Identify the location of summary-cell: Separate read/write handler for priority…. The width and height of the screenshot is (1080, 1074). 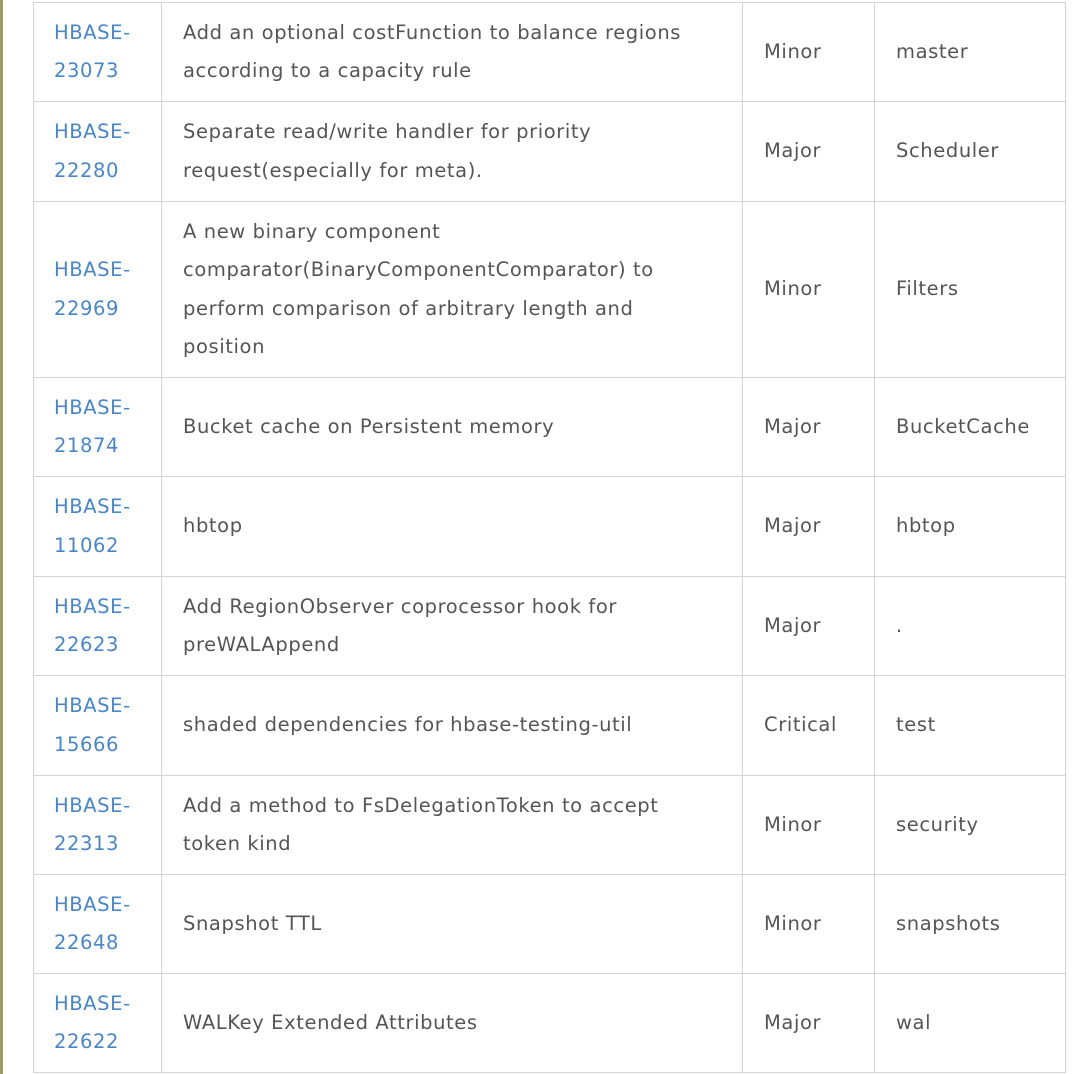
(452, 151).